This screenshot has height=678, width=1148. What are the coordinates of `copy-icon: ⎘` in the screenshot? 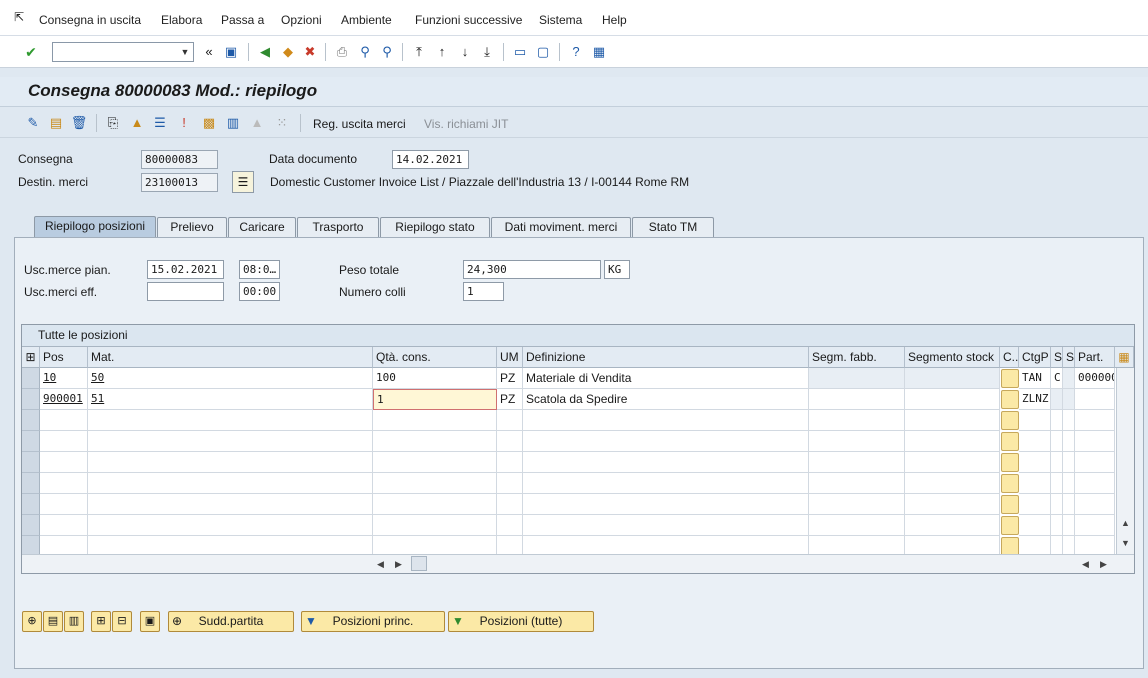 It's located at (113, 123).